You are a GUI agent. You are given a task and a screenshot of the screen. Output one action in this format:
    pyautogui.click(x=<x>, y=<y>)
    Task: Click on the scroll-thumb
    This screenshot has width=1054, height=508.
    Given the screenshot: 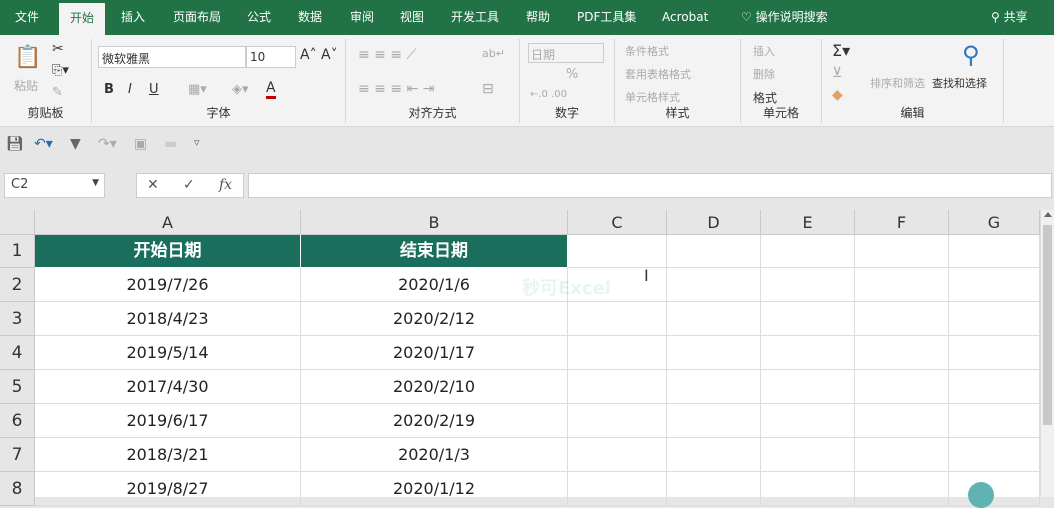 What is the action you would take?
    pyautogui.click(x=1047, y=325)
    